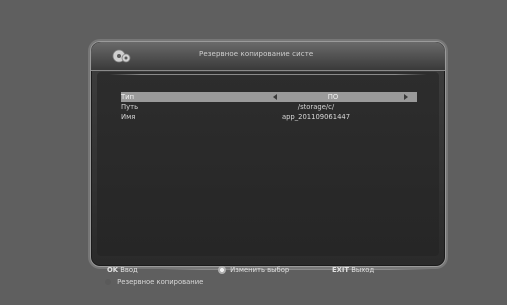  What do you see at coordinates (128, 117) in the screenshot?
I see `name-label: Имя` at bounding box center [128, 117].